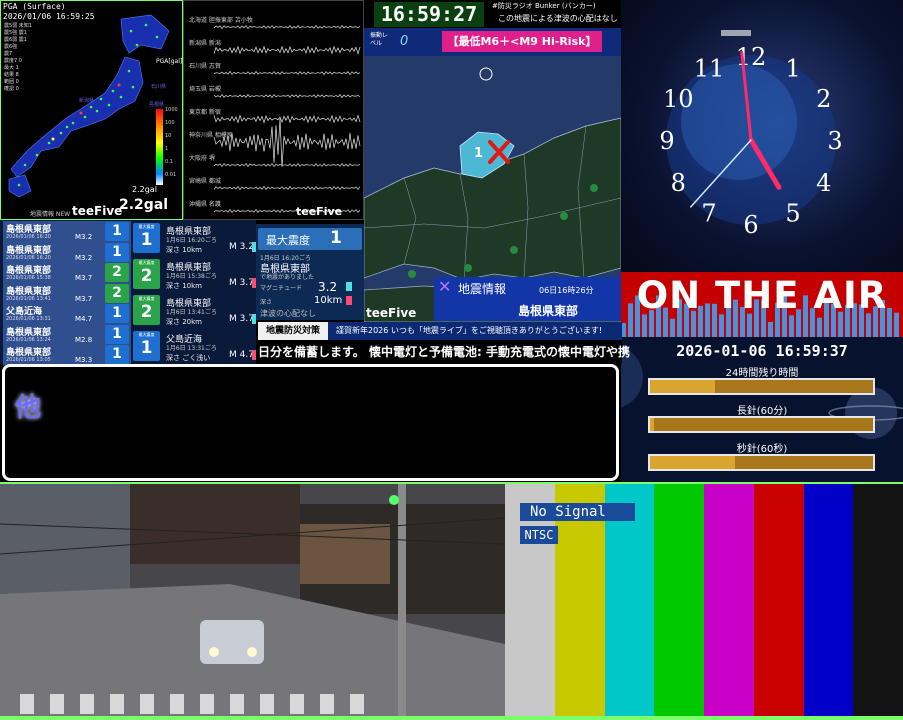  I want to click on message-box: 他, so click(310, 422).